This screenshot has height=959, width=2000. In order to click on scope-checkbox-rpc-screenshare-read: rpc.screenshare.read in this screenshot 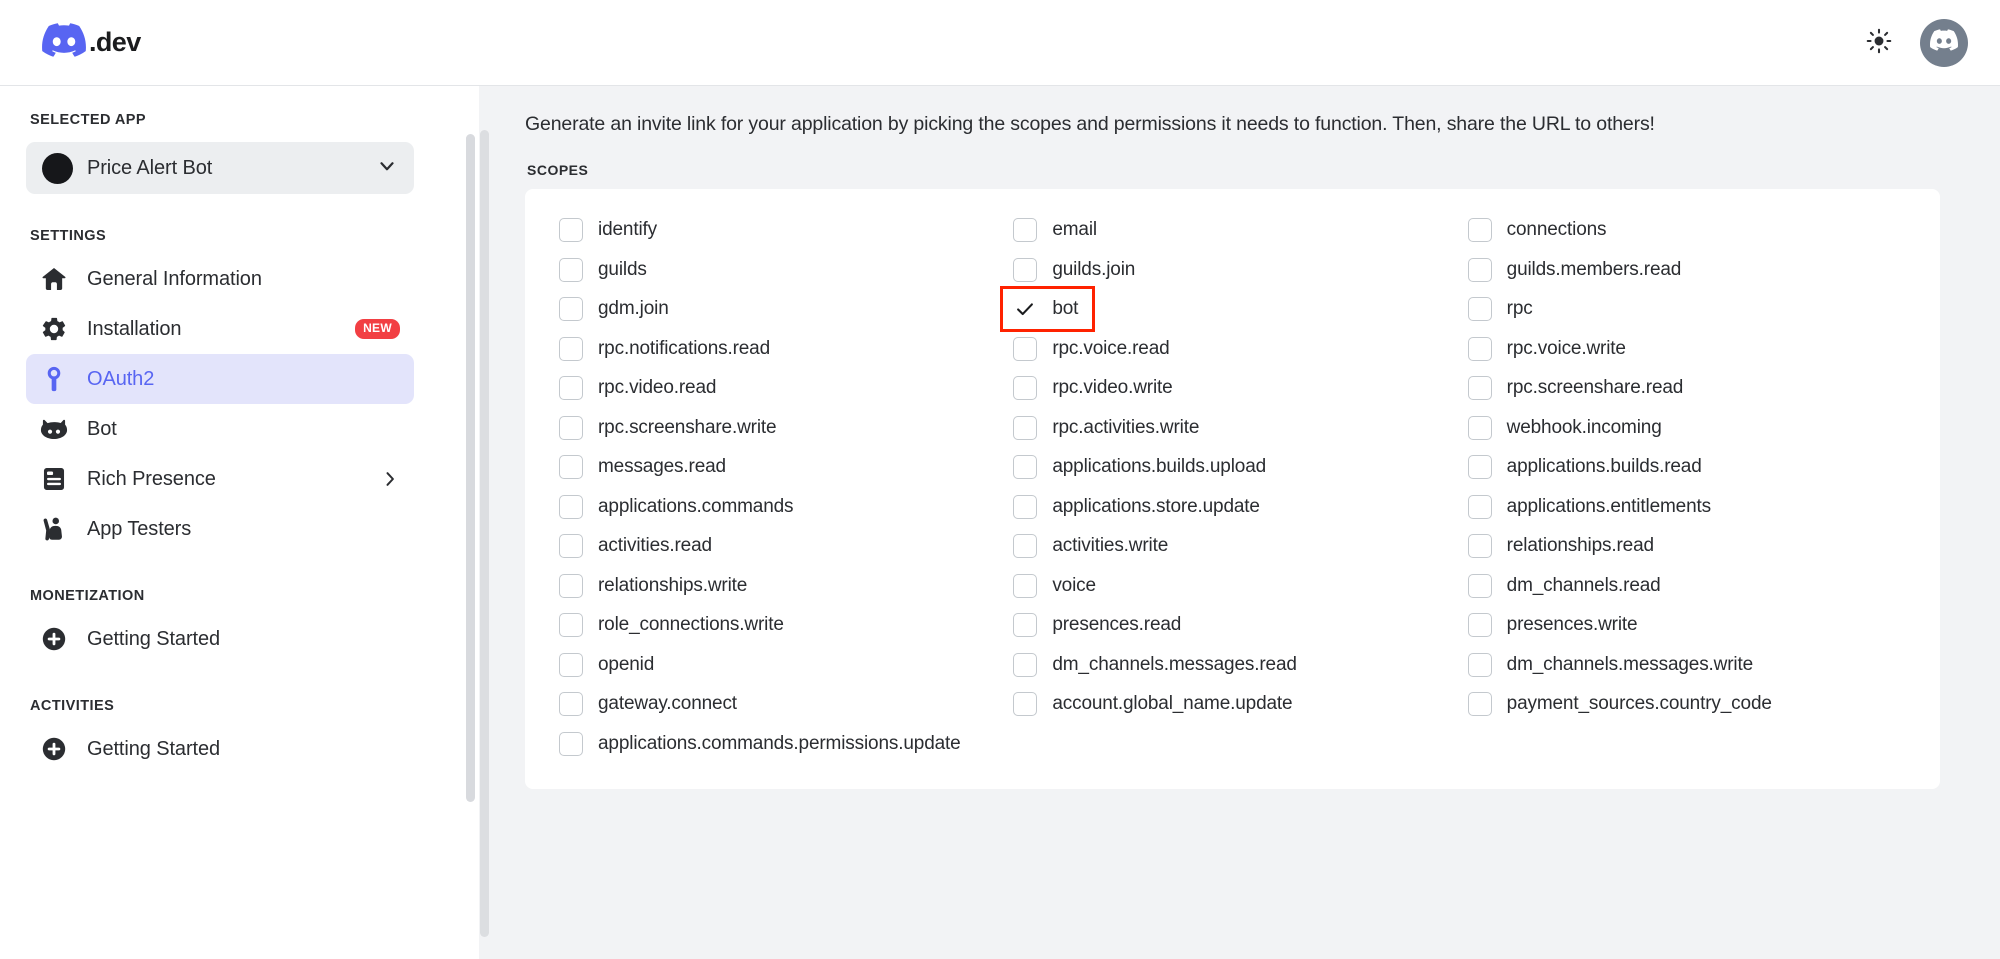, I will do `click(1687, 388)`.